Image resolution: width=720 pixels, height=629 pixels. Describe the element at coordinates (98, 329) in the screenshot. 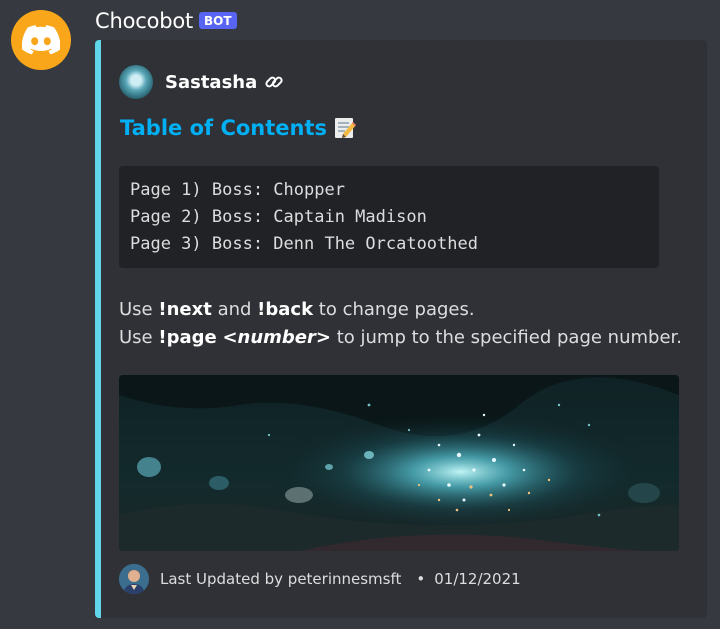

I see `embed-accent-bar` at that location.